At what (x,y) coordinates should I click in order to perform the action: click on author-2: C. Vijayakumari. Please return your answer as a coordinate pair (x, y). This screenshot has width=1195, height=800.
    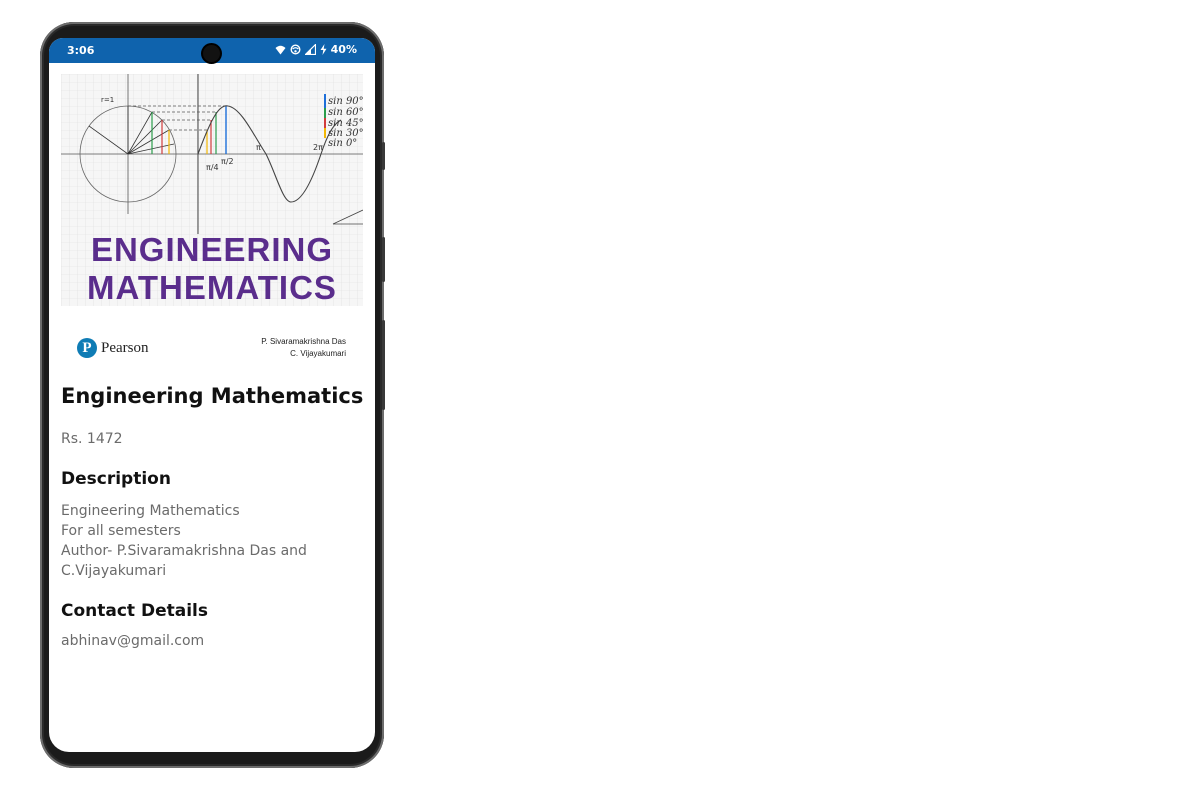
    Looking at the image, I should click on (318, 353).